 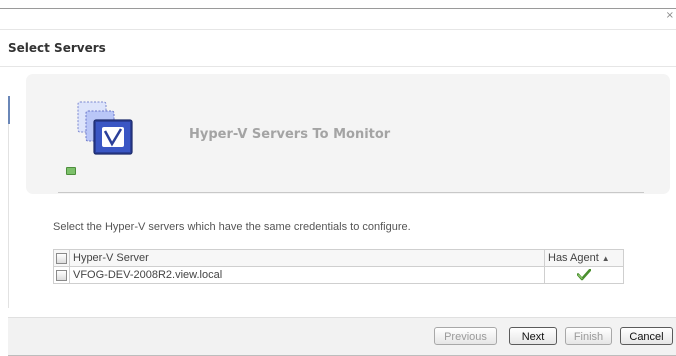 What do you see at coordinates (605, 258) in the screenshot?
I see `sort-ascending-icon: ▲` at bounding box center [605, 258].